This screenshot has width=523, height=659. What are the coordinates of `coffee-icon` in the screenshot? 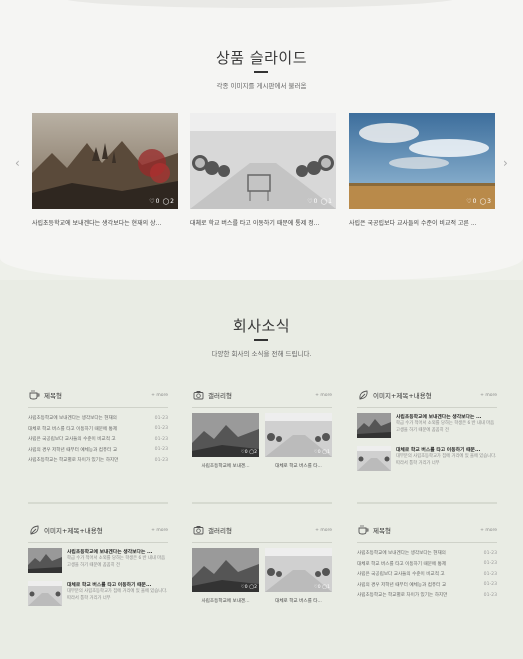 It's located at (363, 530).